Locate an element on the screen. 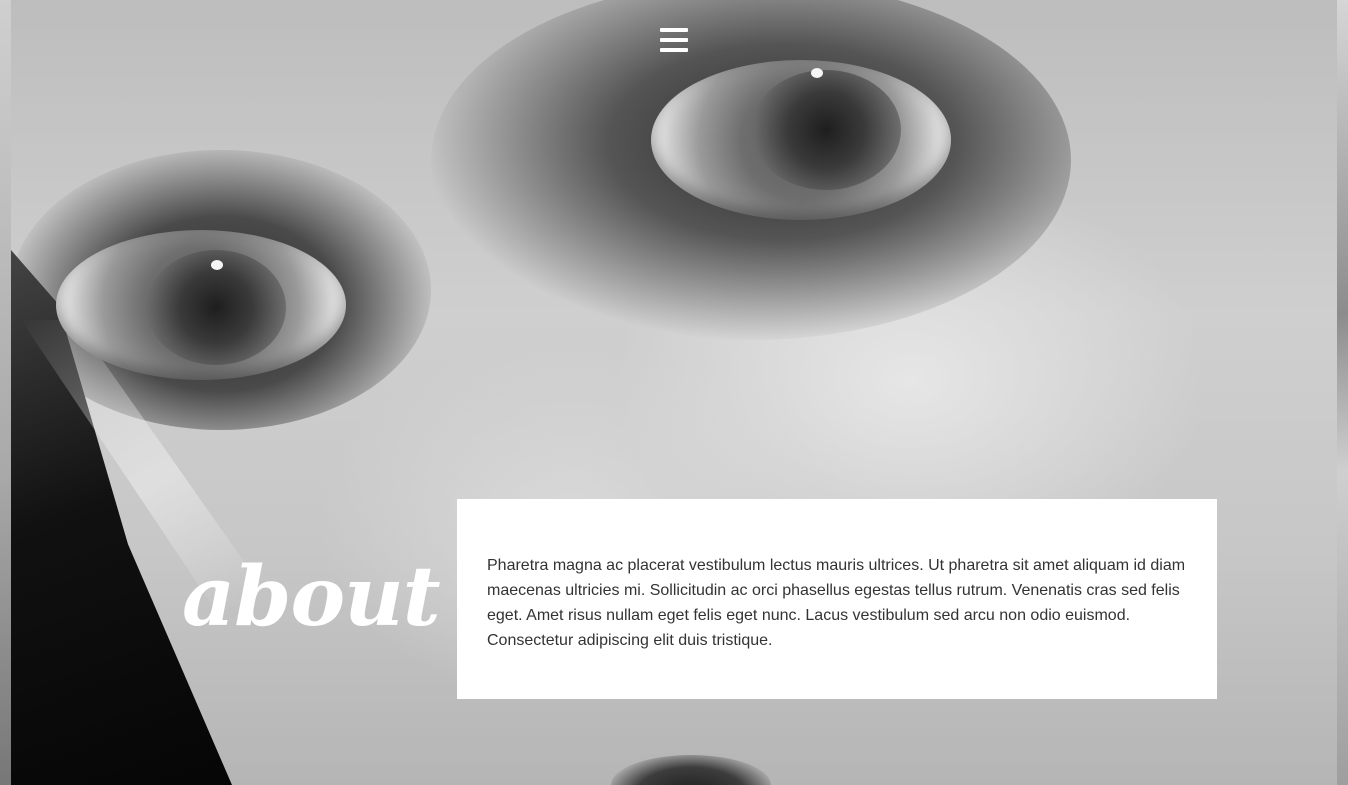 The width and height of the screenshot is (1348, 785). menu-bar-middle is located at coordinates (674, 40).